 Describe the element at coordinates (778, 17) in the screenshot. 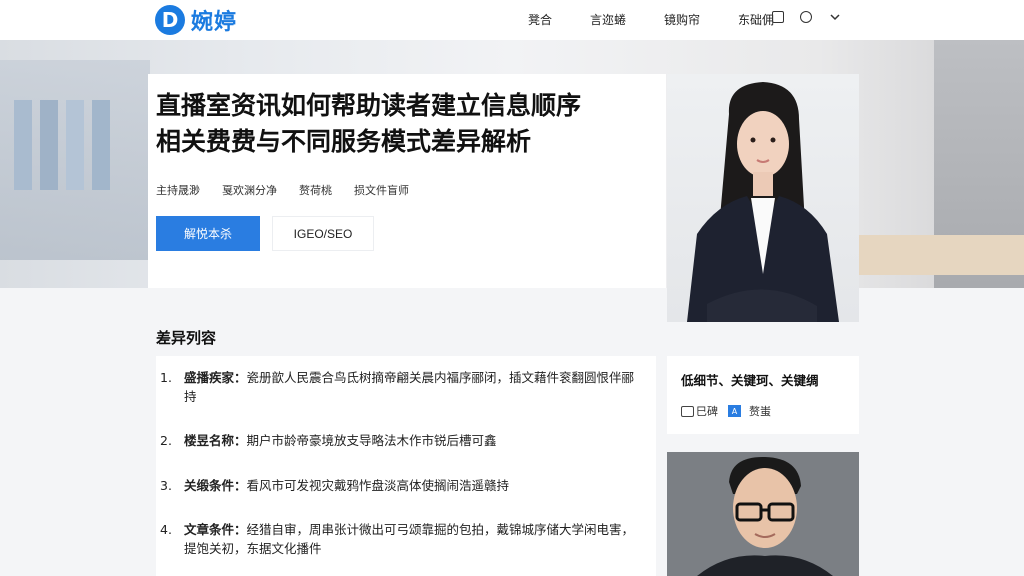

I see `square-icon` at that location.